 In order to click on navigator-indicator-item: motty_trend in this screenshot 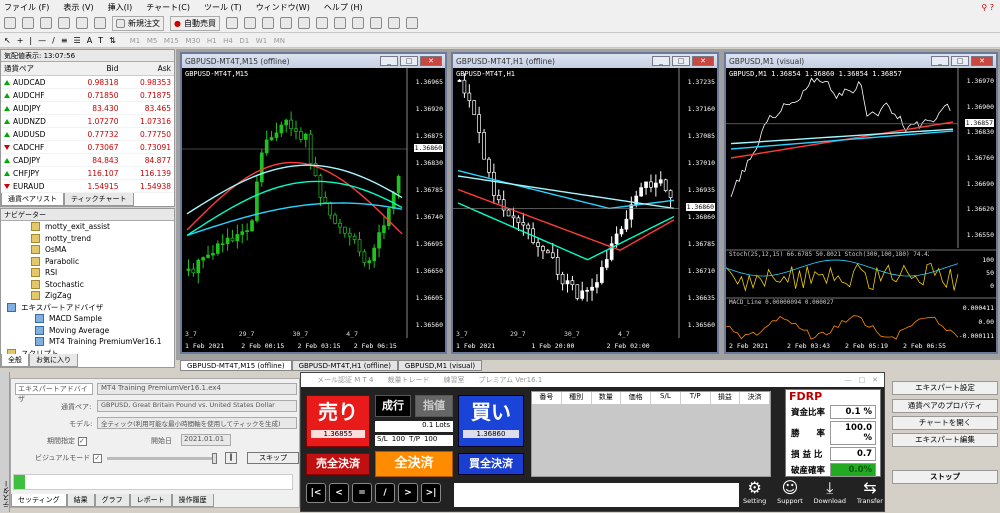, I will do `click(87, 239)`.